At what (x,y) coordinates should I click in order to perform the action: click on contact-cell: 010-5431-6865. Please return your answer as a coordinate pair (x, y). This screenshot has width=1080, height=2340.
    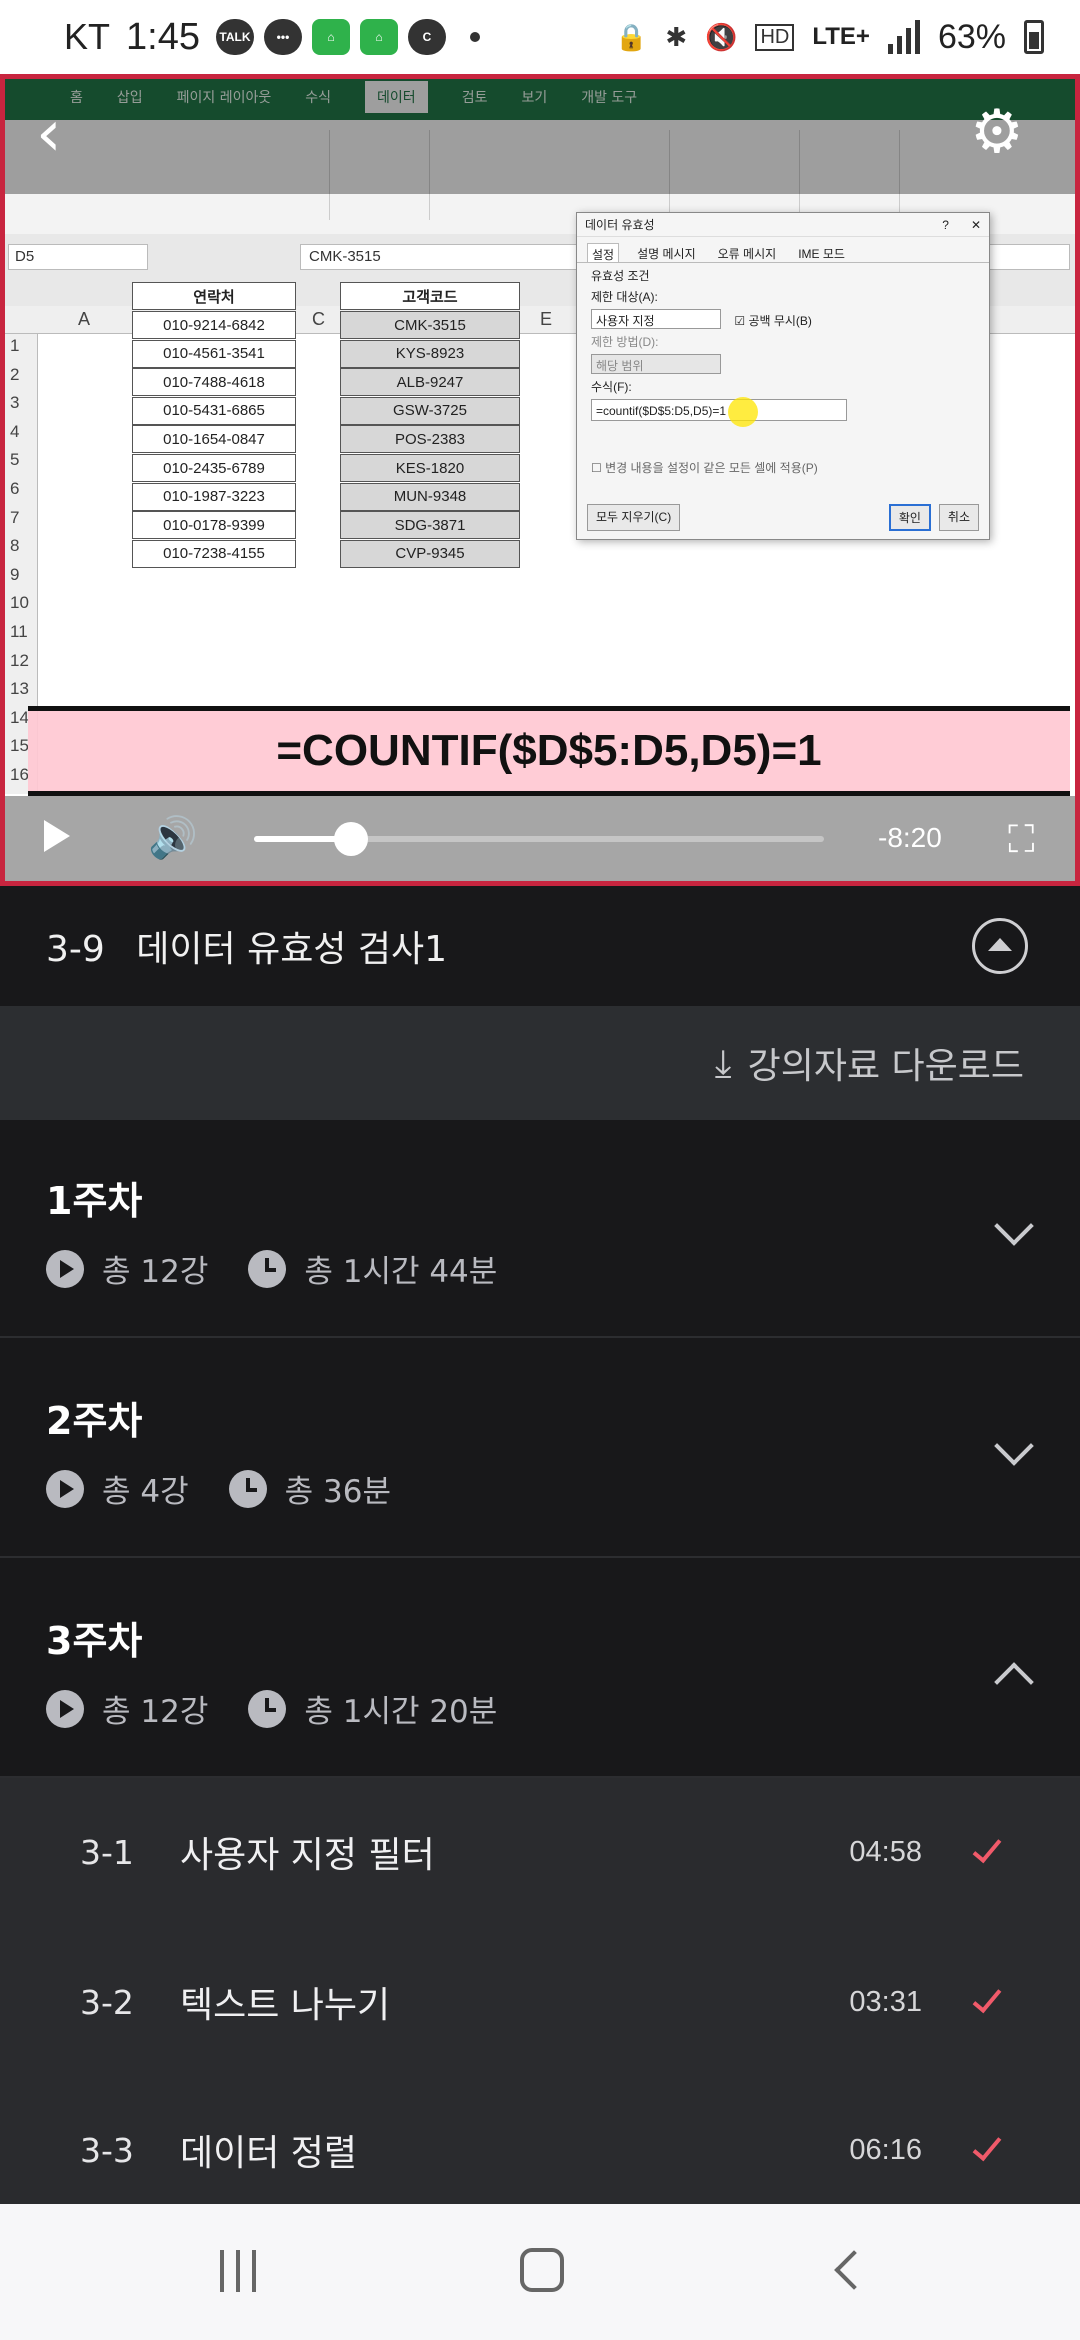
    Looking at the image, I should click on (214, 410).